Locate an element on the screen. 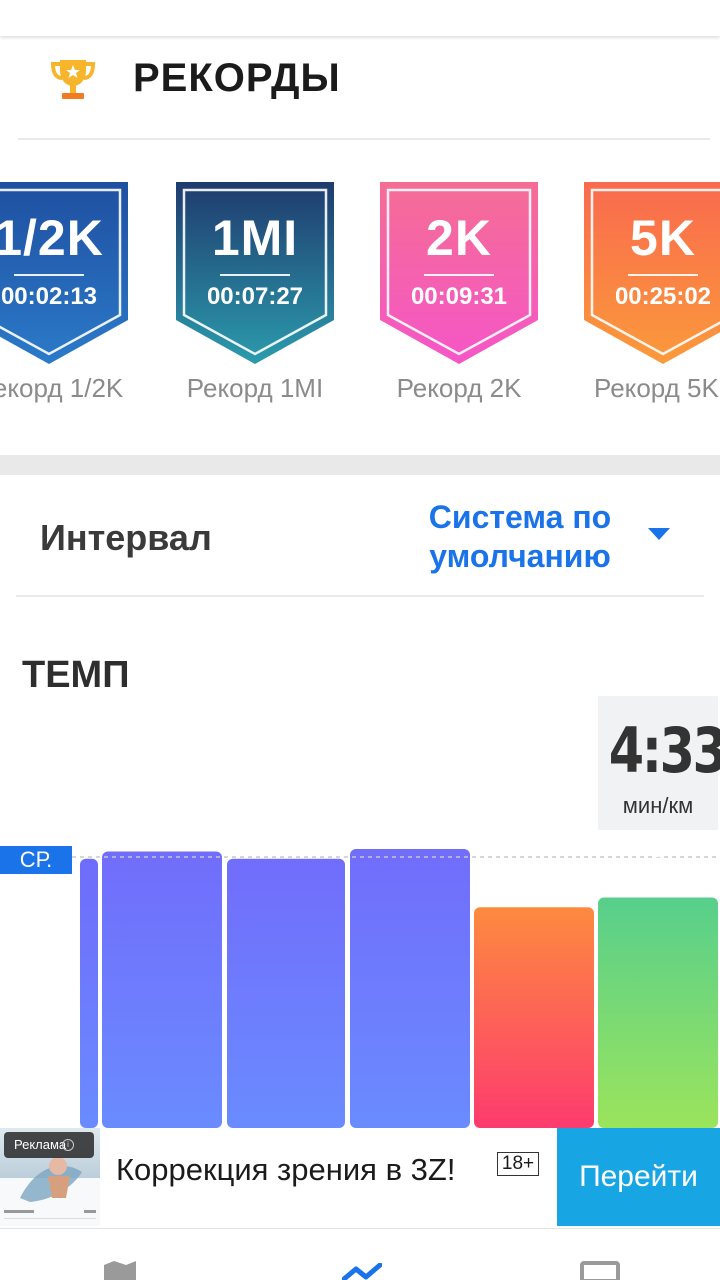  record-caption: Рекорд 5K is located at coordinates (656, 388).